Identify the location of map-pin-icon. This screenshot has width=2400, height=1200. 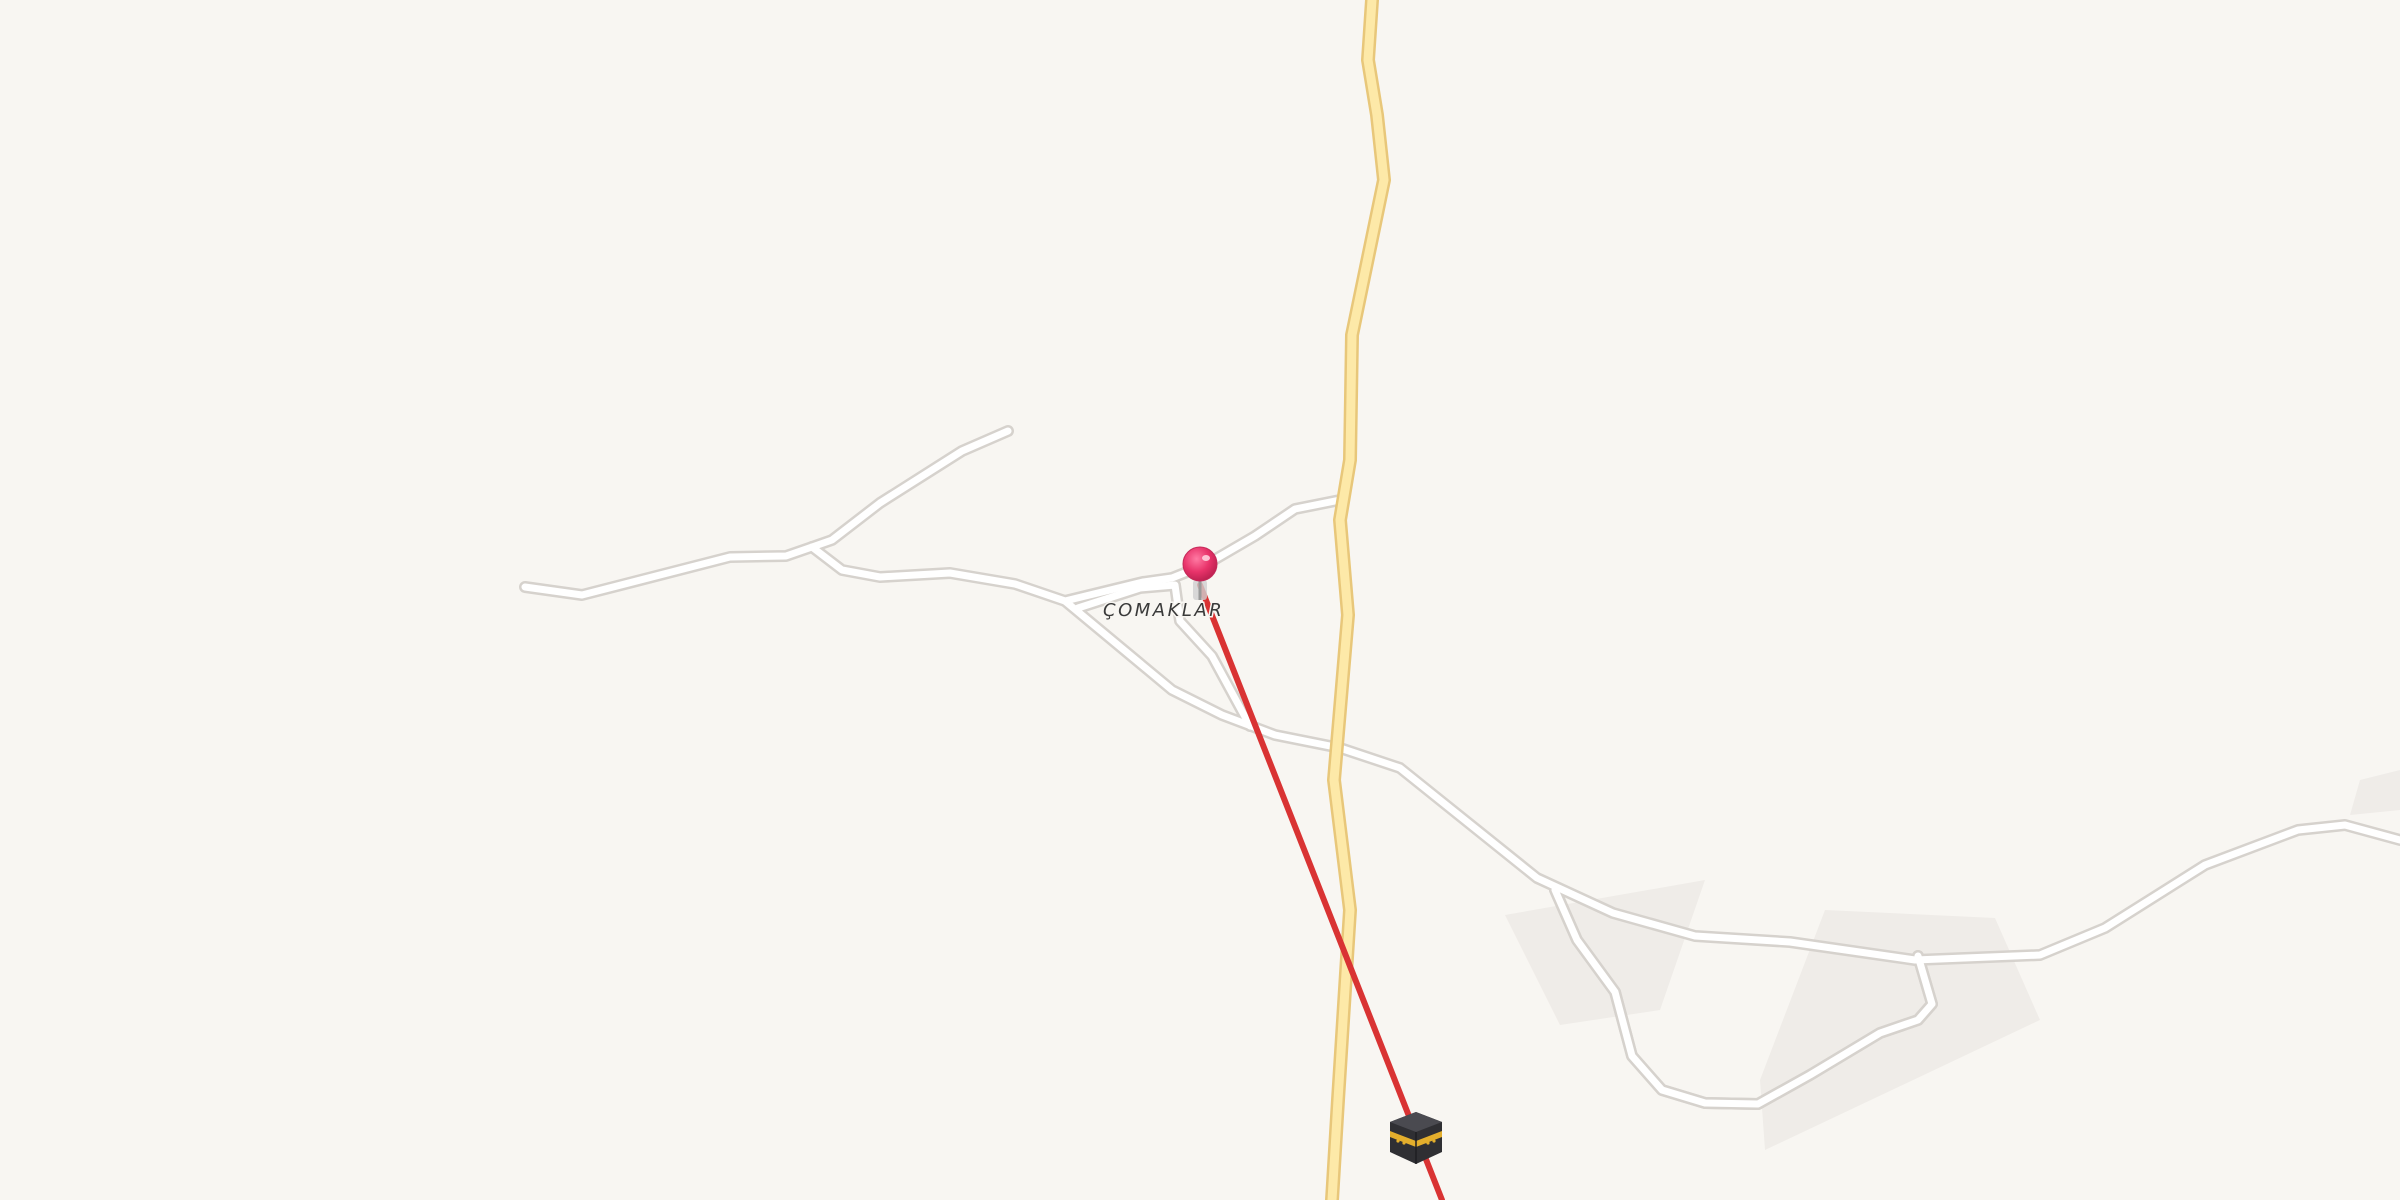
(1200, 573).